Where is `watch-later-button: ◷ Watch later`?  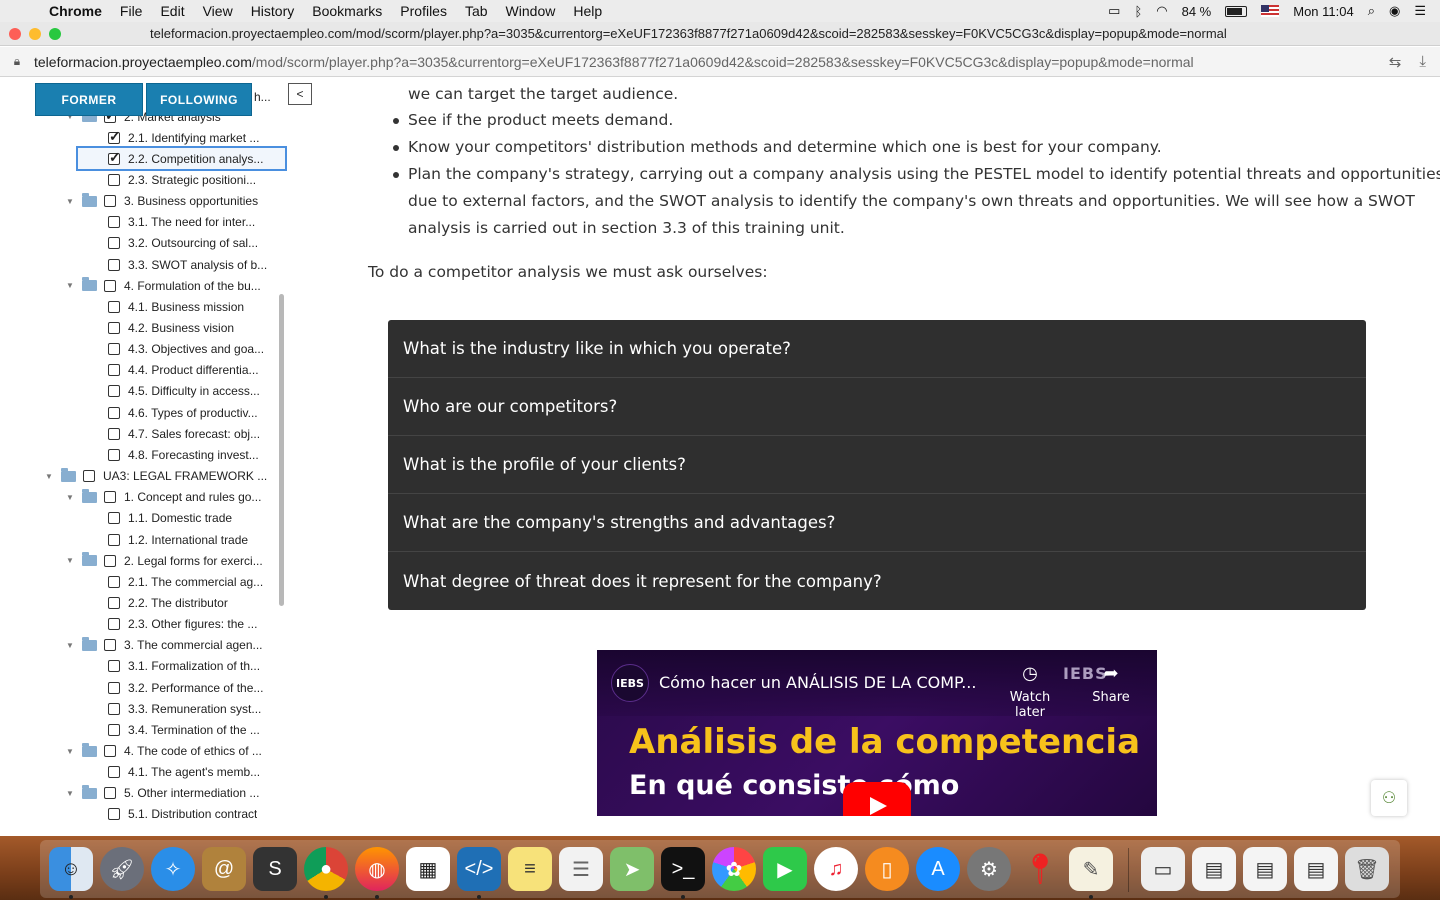
watch-later-button: ◷ Watch later is located at coordinates (1030, 691).